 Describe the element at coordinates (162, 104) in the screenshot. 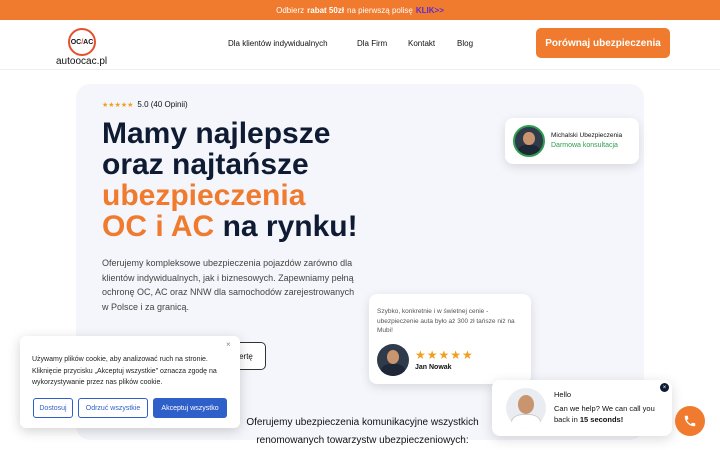

I see `rating-text: 5.0 (40 Opinii)` at that location.